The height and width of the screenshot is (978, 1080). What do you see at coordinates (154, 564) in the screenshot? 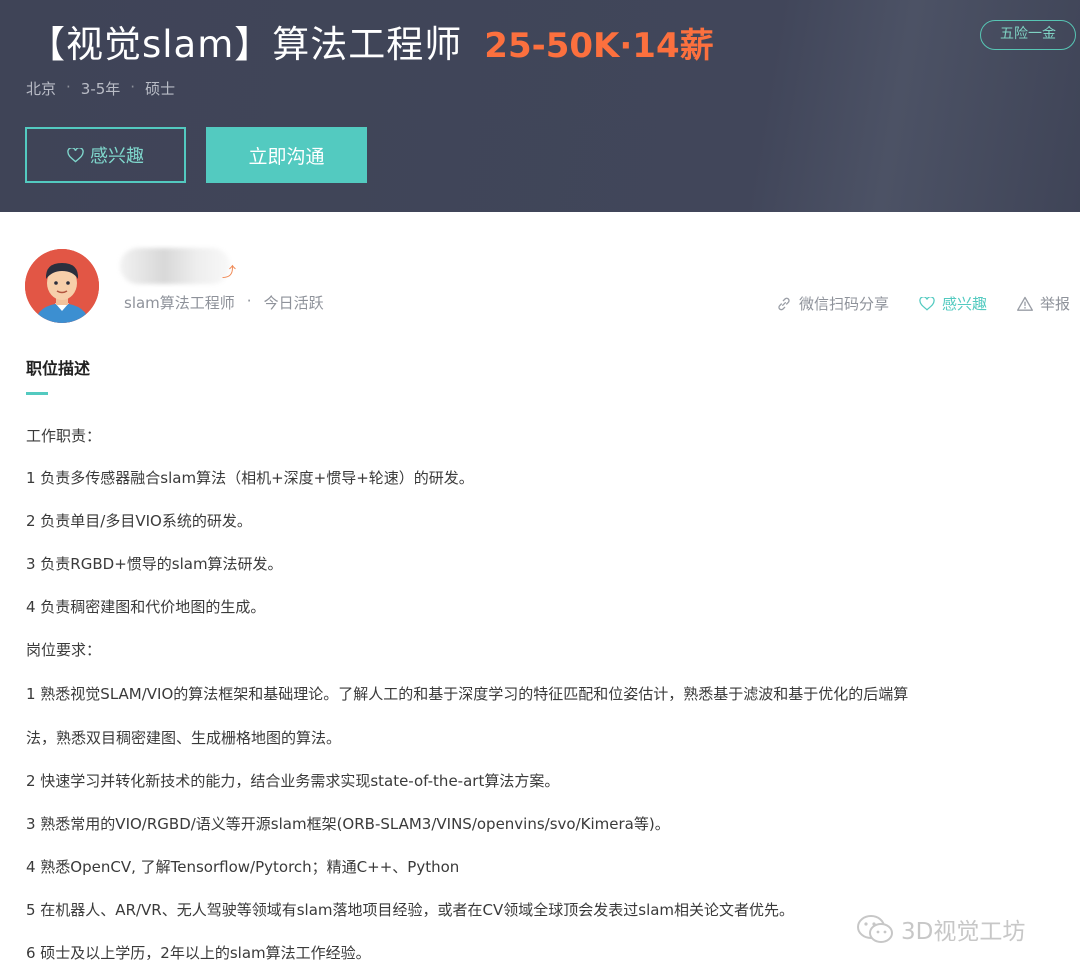
I see `desc-line: 3 负责RGBD+惯导的slam算法研发。` at bounding box center [154, 564].